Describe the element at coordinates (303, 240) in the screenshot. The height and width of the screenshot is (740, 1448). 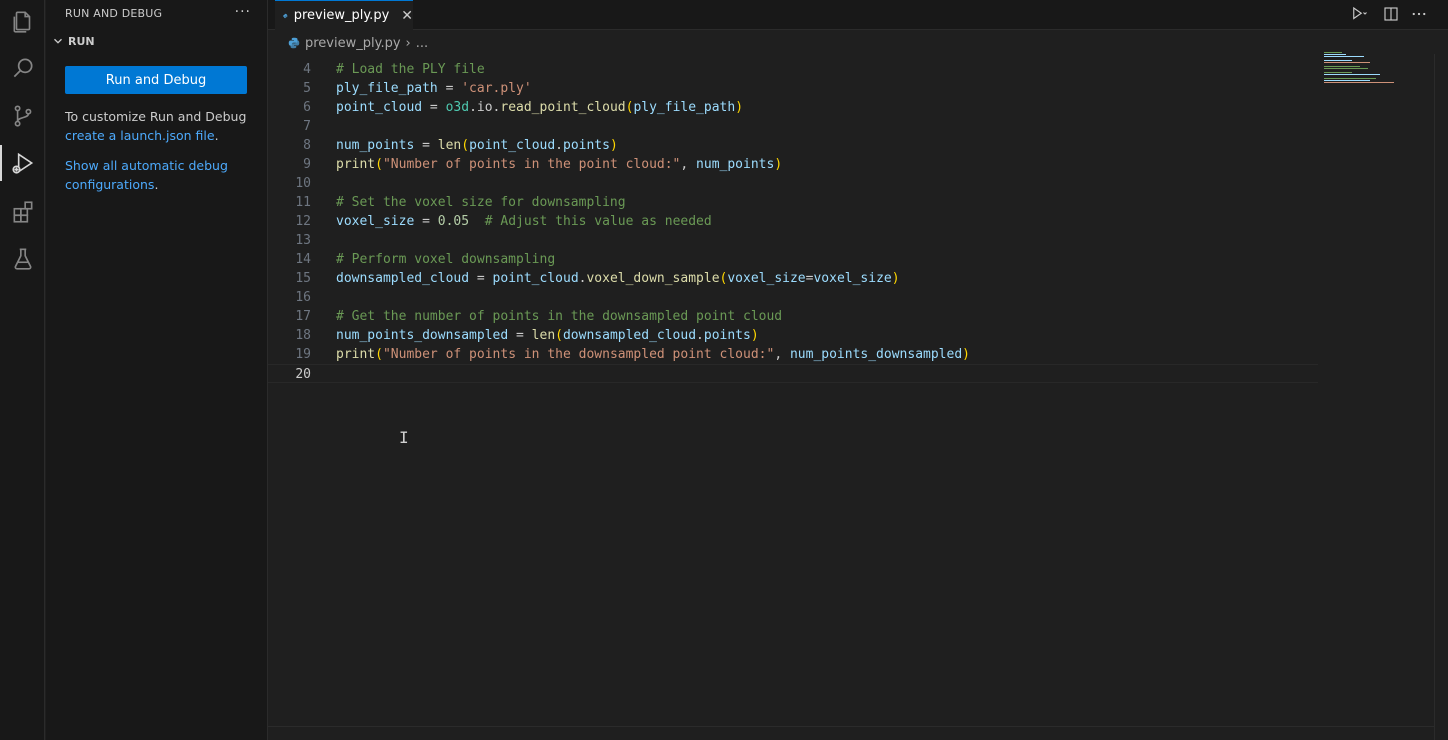
I see `line-number: 13` at that location.